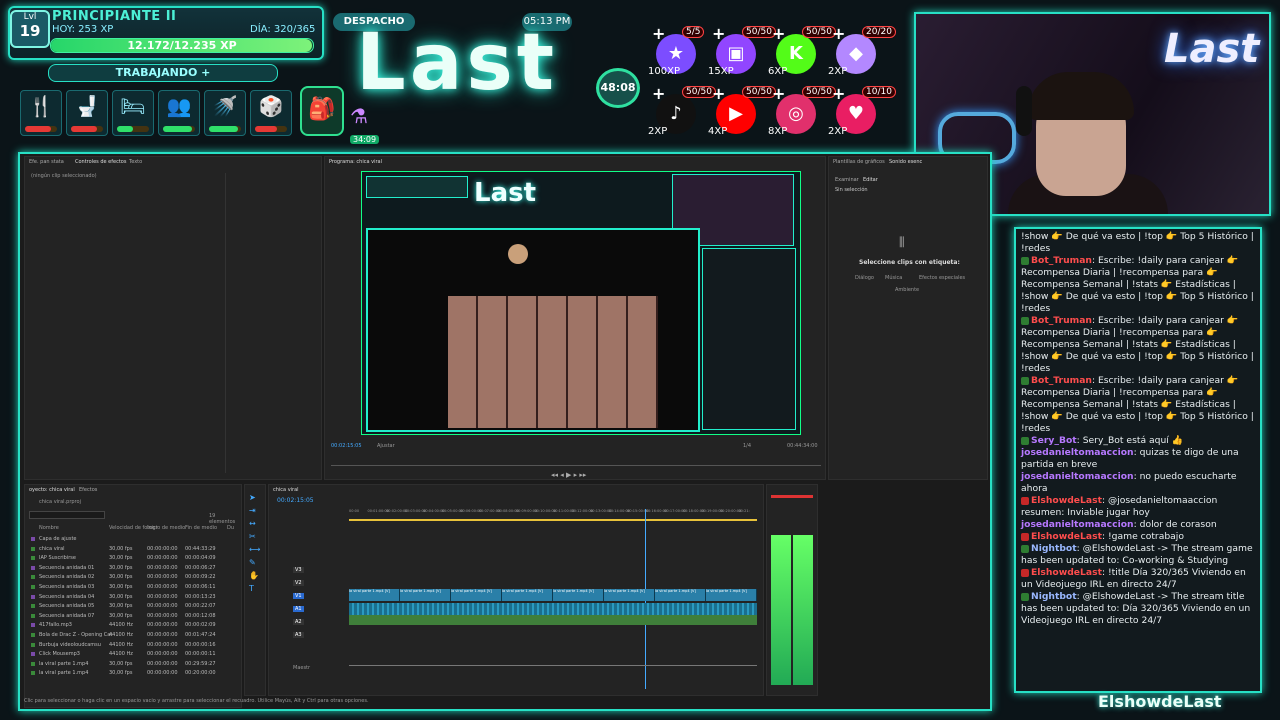 The image size is (1280, 720). I want to click on heart-goal-xp: 2XP, so click(838, 131).